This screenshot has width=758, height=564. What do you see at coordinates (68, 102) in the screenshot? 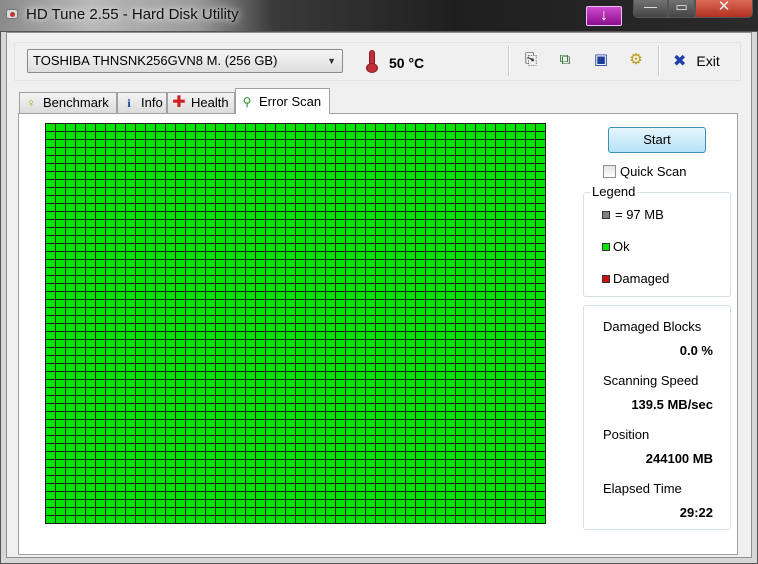
I see `tab-benchmark: ♀ Benchmark` at bounding box center [68, 102].